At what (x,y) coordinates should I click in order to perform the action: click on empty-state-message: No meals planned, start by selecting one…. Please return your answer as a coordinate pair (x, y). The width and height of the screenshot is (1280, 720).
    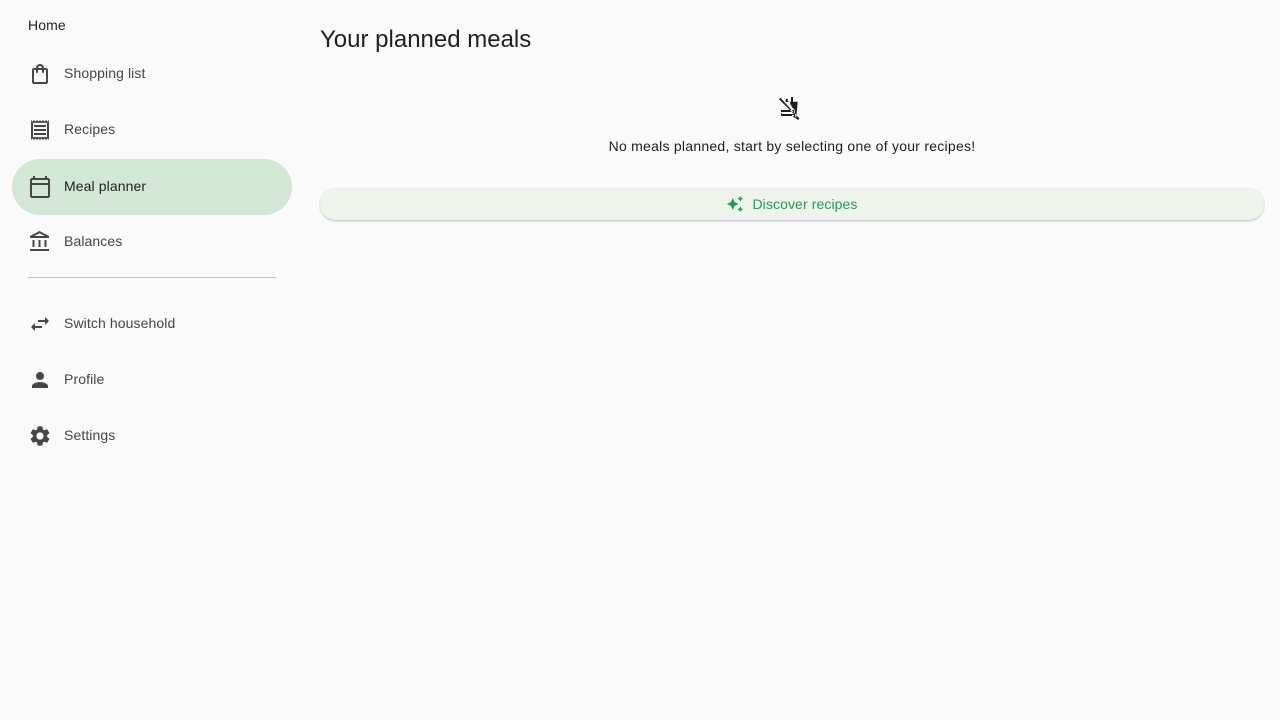
    Looking at the image, I should click on (792, 146).